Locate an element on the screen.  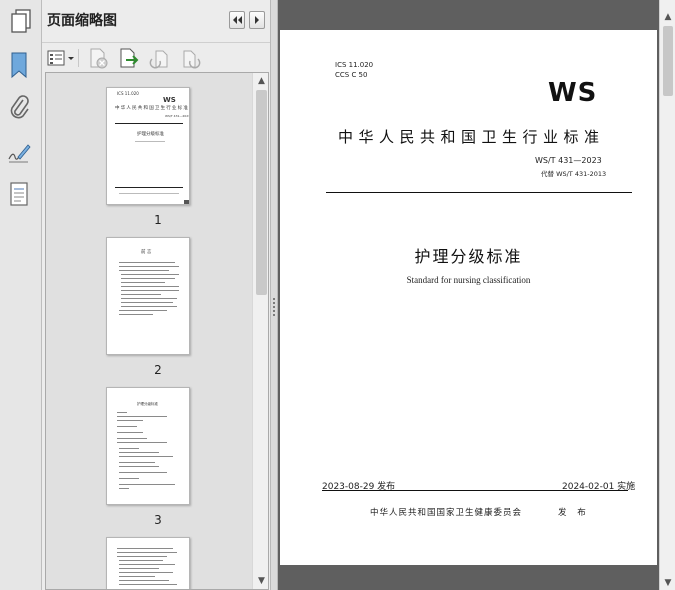
page-thumbnail-2: 前 言 is located at coordinates (148, 296).